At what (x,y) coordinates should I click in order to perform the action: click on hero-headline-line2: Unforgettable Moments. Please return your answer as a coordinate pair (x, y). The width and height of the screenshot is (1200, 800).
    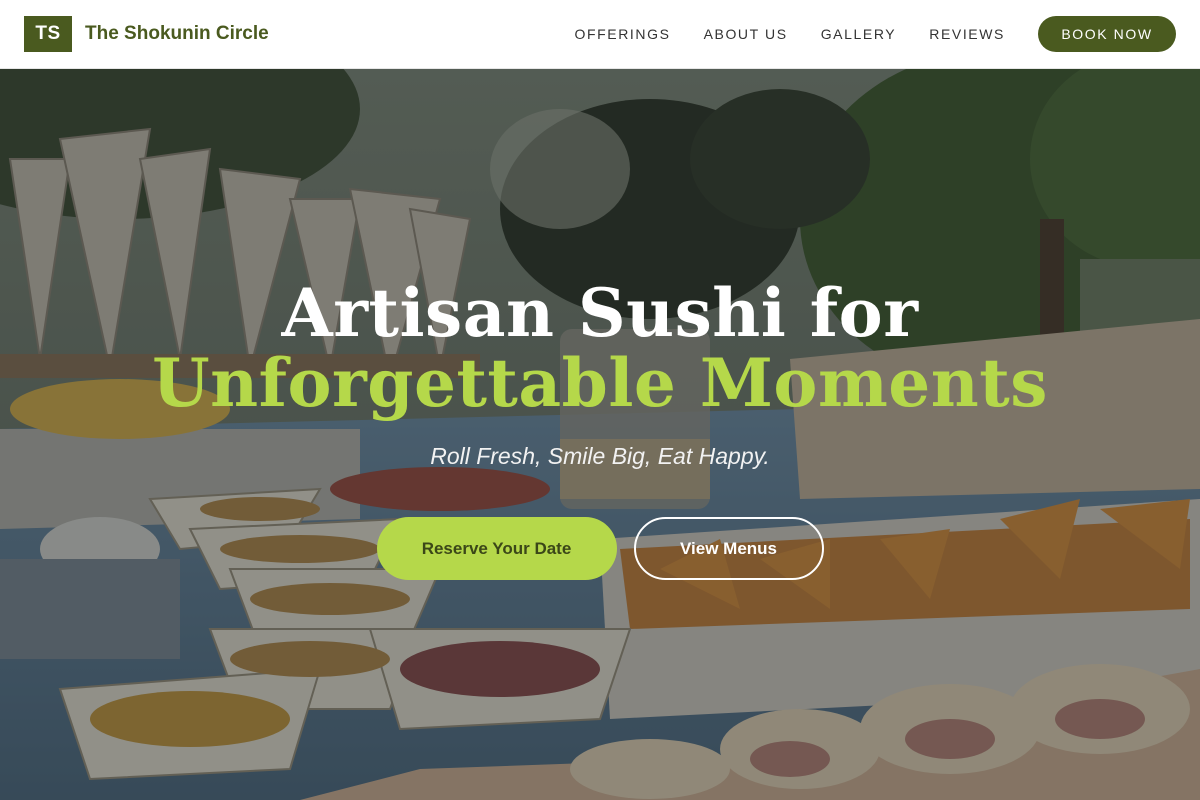
    Looking at the image, I should click on (600, 383).